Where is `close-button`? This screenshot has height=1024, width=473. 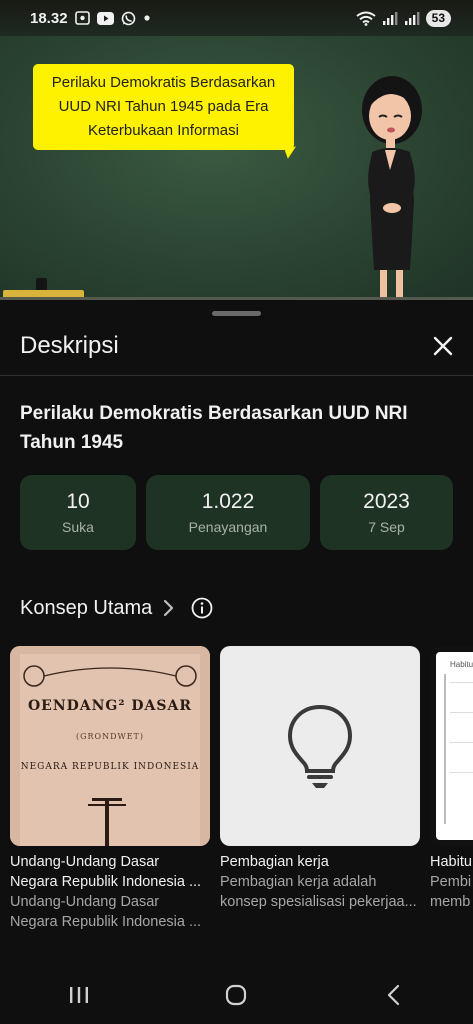
close-button is located at coordinates (443, 346).